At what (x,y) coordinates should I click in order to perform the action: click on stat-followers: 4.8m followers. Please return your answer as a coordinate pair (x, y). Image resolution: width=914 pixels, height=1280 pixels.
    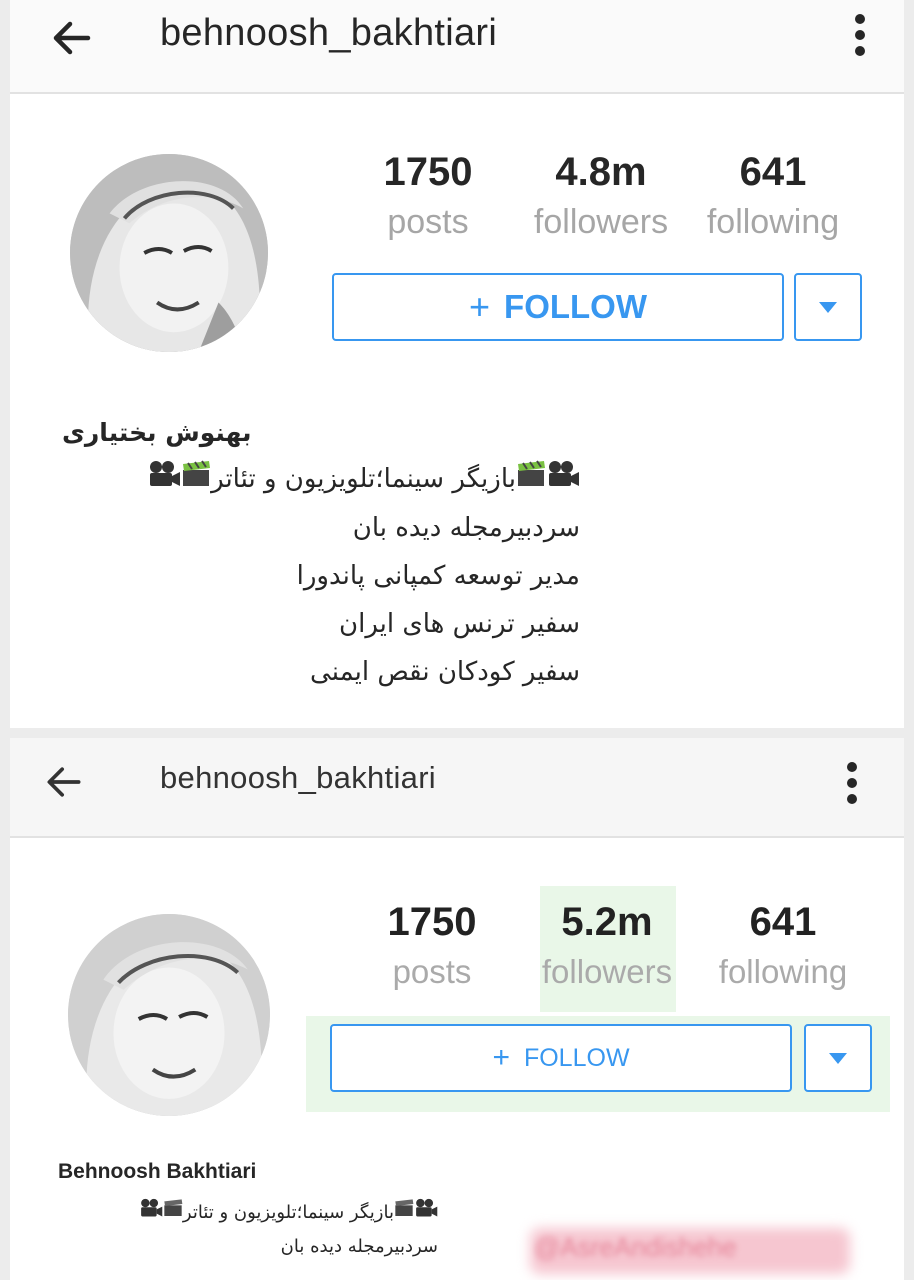
    Looking at the image, I should click on (601, 196).